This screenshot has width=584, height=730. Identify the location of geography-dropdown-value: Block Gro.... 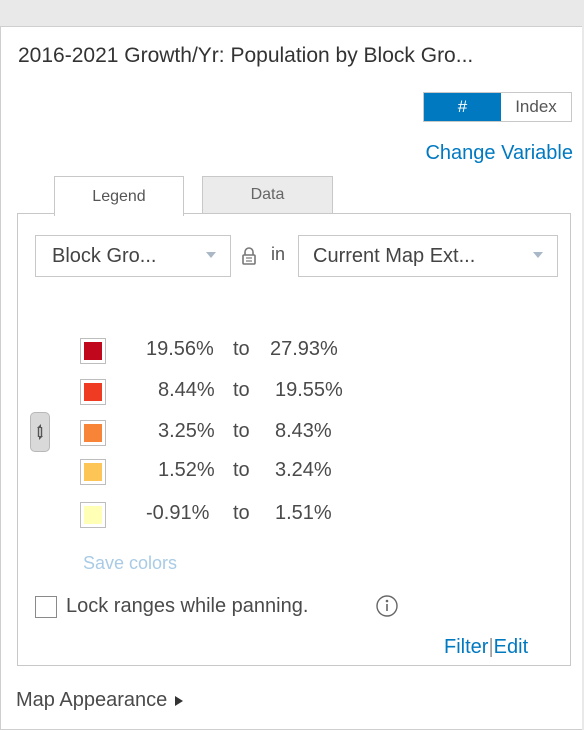
(104, 255).